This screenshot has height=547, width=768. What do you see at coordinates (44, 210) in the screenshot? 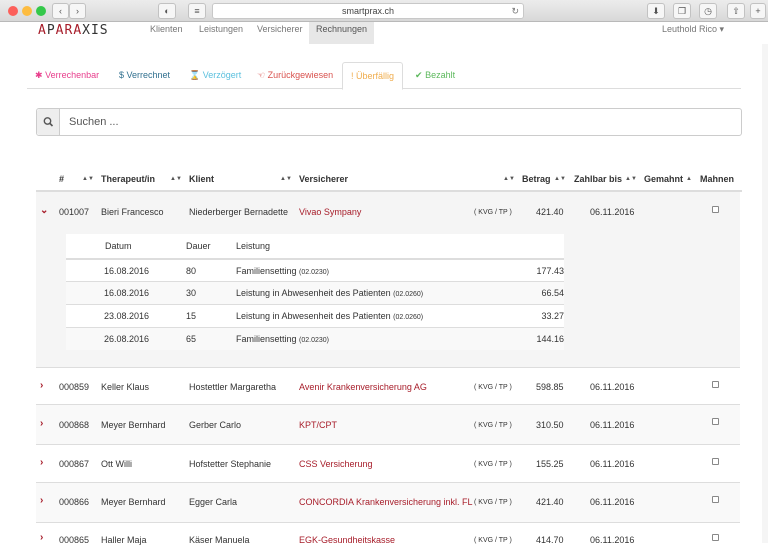
I see `chevron-down-icon: ⌄` at bounding box center [44, 210].